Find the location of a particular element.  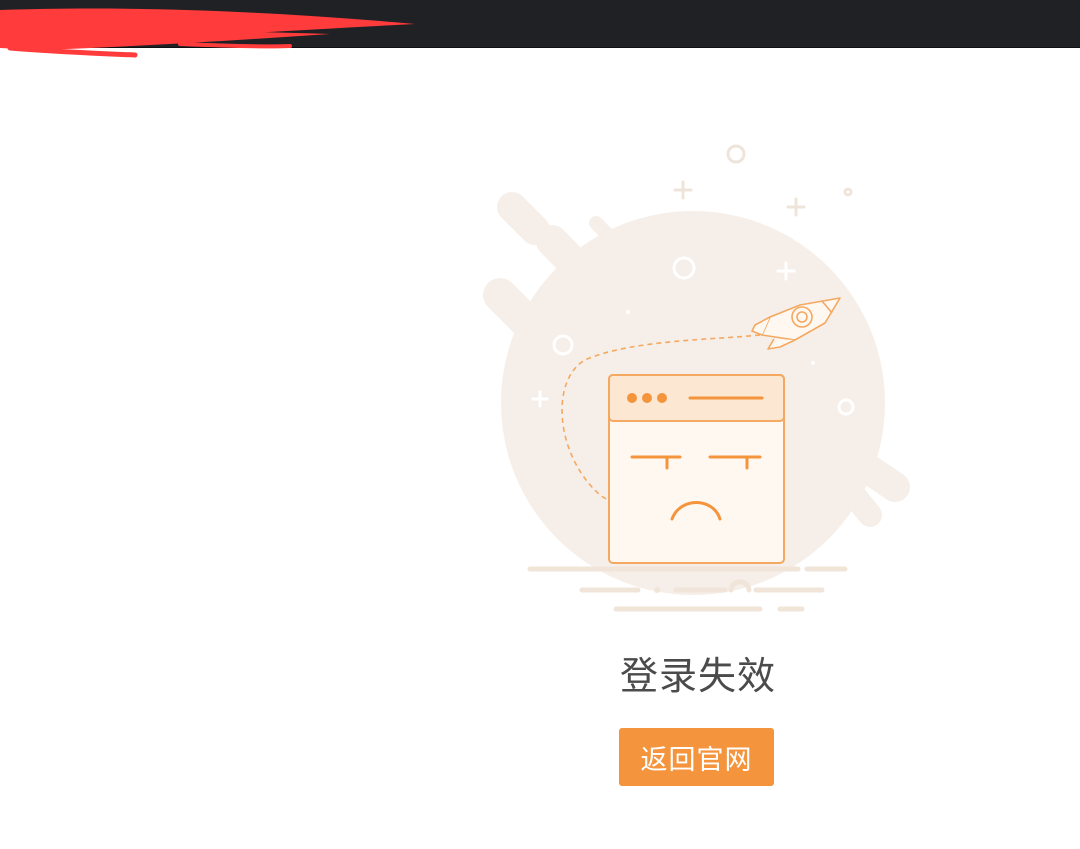

top-bar is located at coordinates (540, 29).